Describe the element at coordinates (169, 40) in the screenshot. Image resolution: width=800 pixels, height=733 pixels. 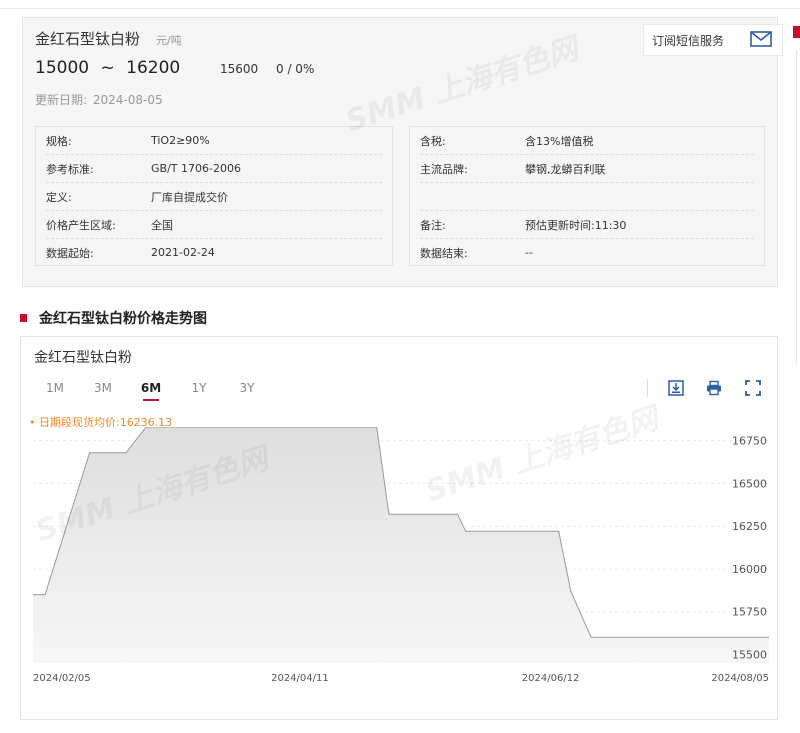
I see `price-unit: 元/吨` at that location.